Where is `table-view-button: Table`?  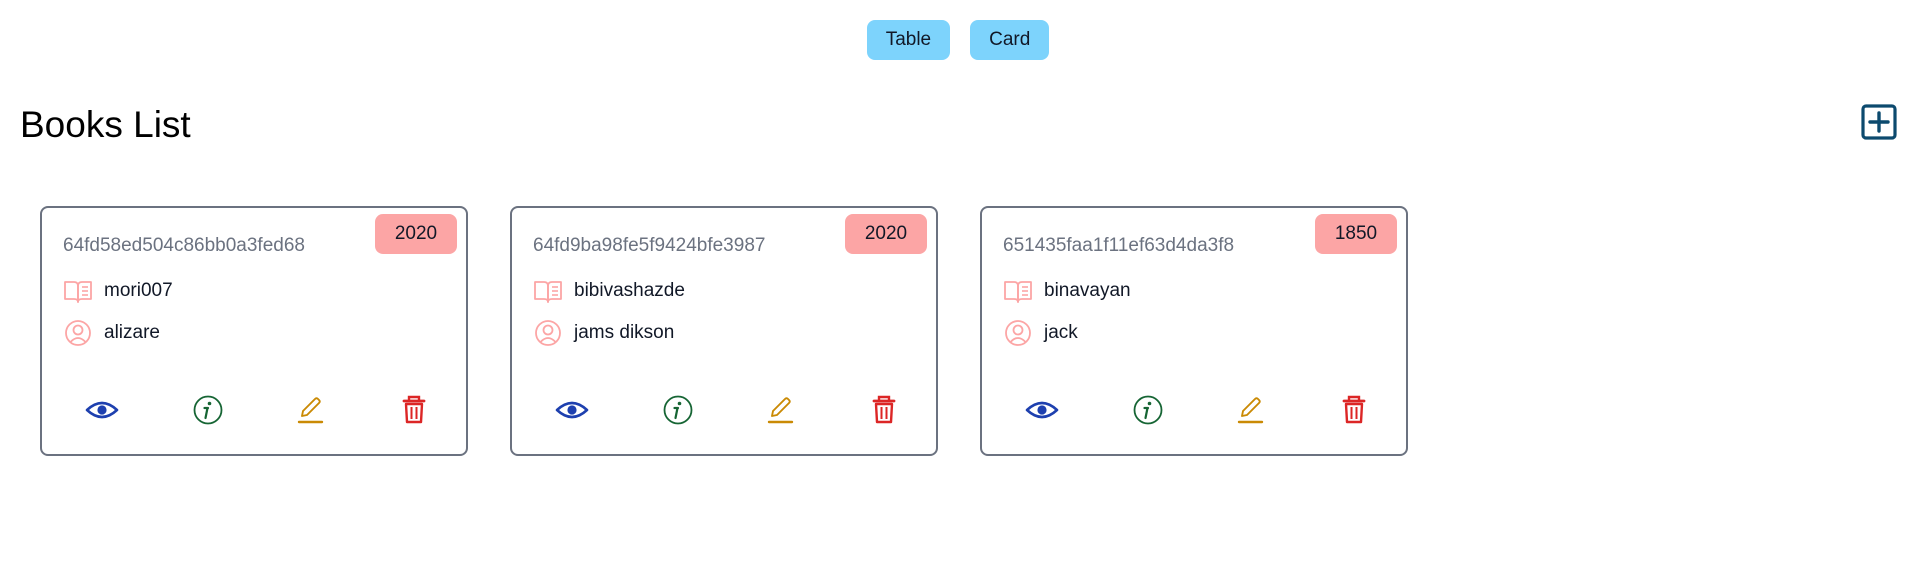 table-view-button: Table is located at coordinates (908, 40).